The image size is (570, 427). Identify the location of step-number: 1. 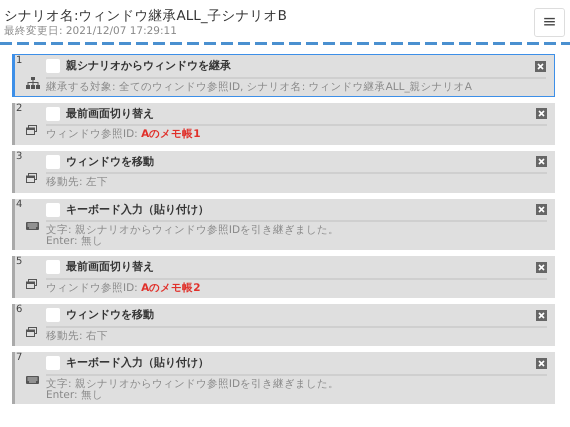
(19, 61).